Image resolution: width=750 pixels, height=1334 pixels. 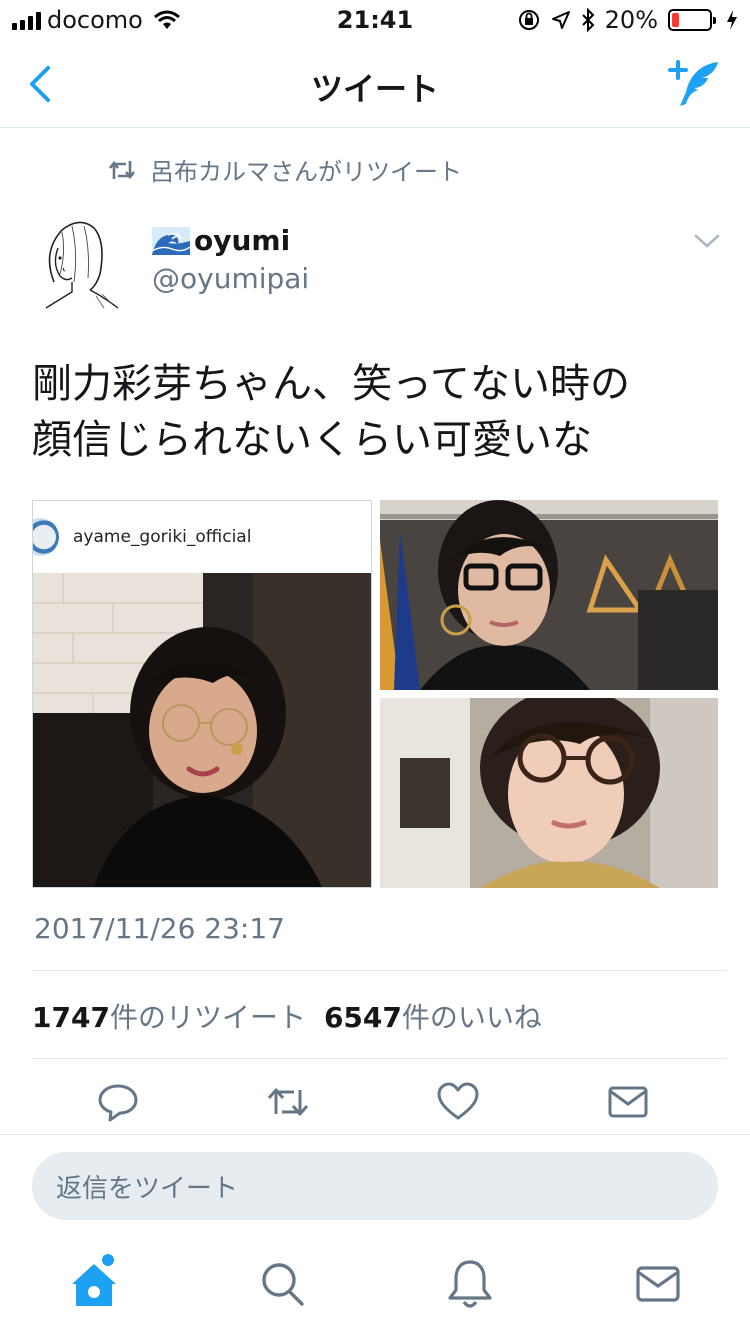 I want to click on retweets-label: 件のリツイート, so click(x=207, y=1017).